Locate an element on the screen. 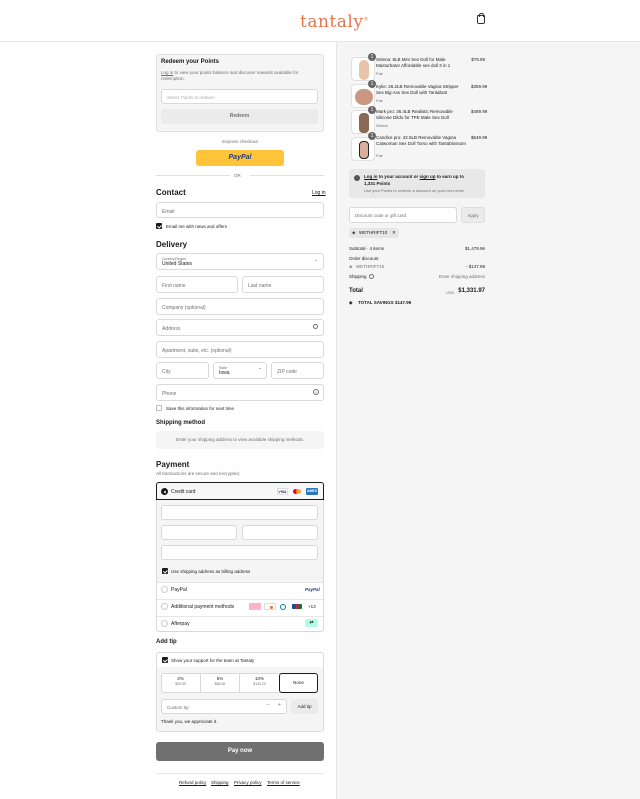 This screenshot has height=799, width=640. total-label: Total is located at coordinates (356, 291).